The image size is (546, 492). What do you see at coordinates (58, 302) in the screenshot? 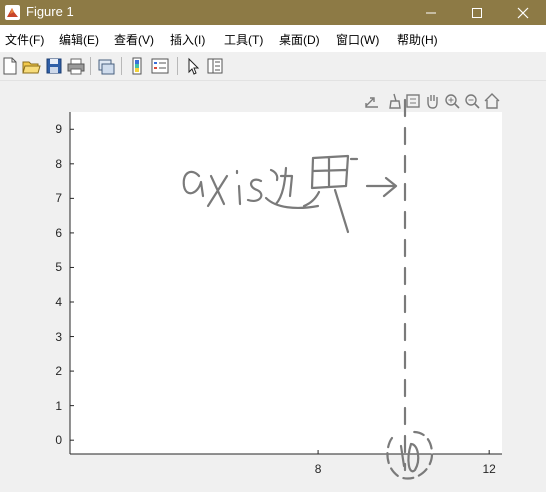
I see `y-tick-label: 4` at bounding box center [58, 302].